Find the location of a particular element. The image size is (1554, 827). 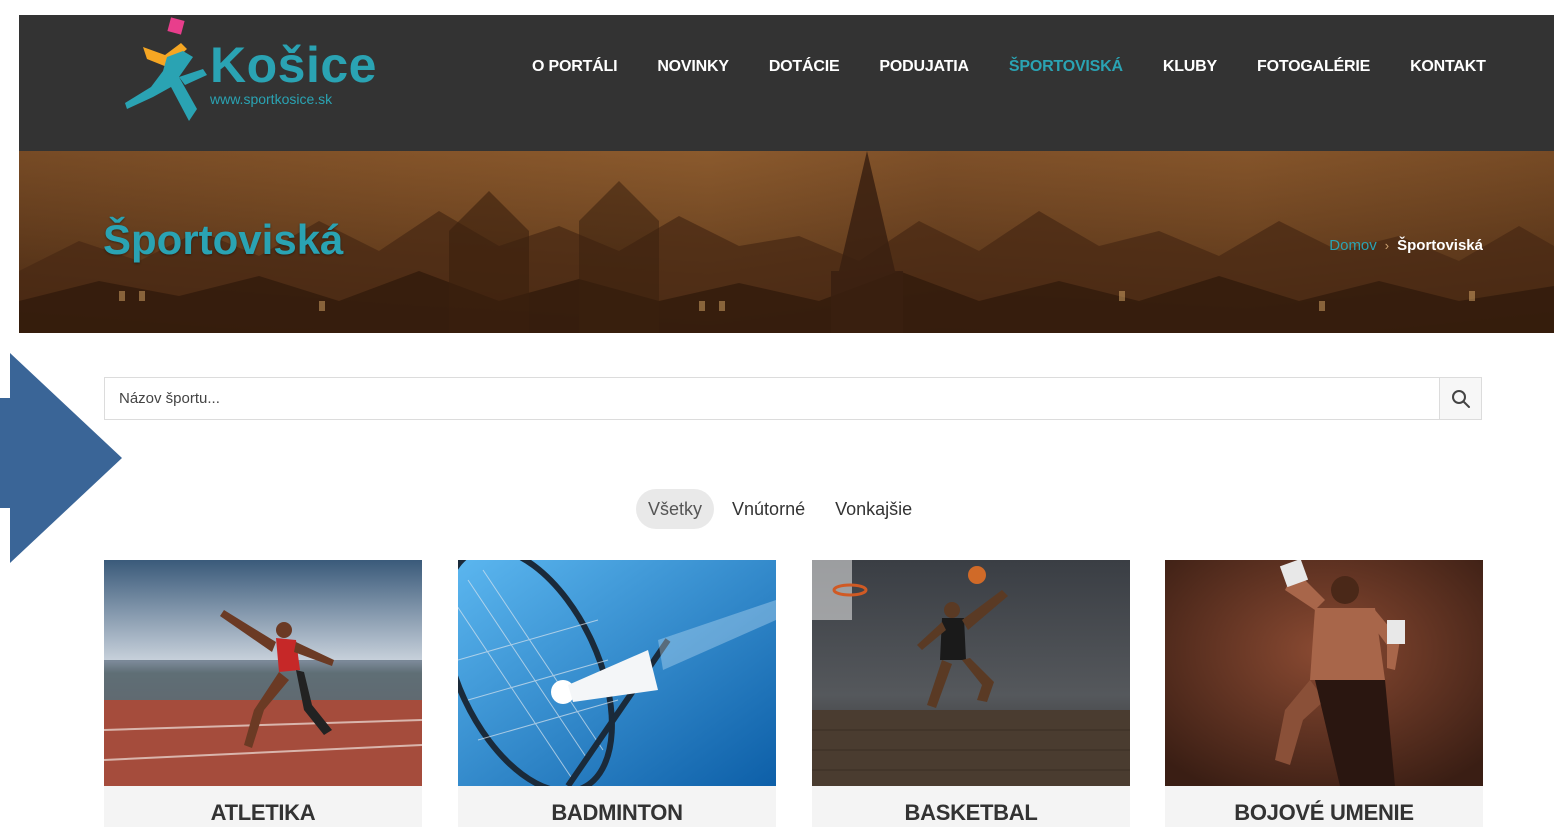

basketball-image is located at coordinates (971, 673).